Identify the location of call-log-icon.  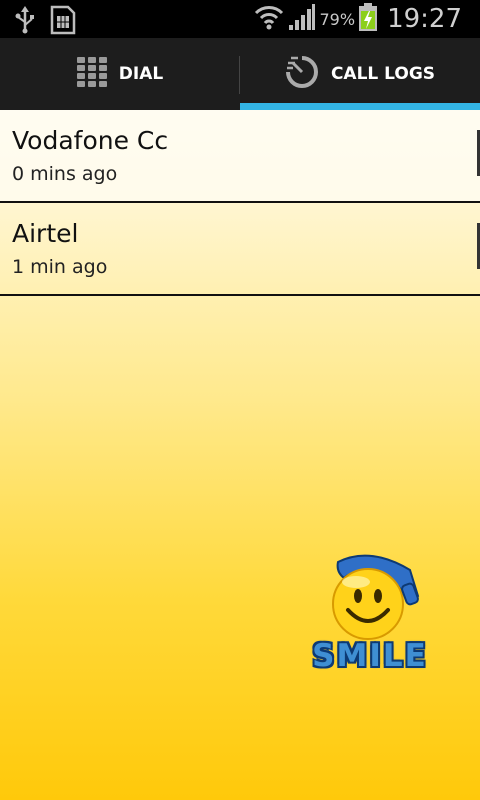
(302, 74).